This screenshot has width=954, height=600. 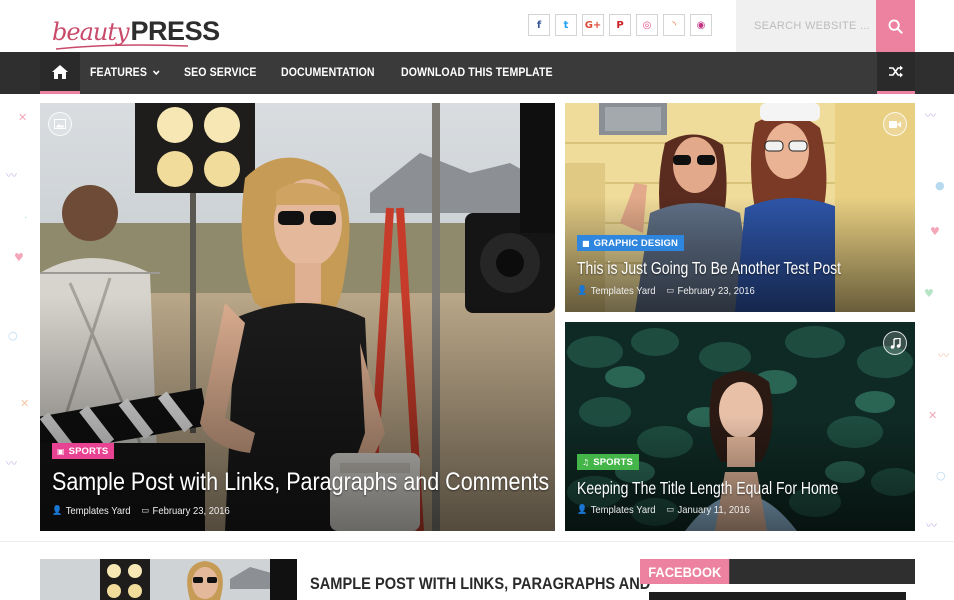 I want to click on nav-item-label: FEATURES, so click(x=118, y=73).